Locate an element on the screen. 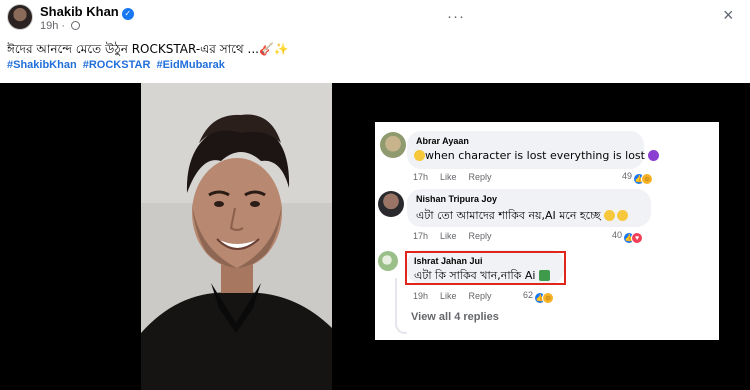 The height and width of the screenshot is (390, 750). hashtag-link: #ROCKSTAR is located at coordinates (117, 65).